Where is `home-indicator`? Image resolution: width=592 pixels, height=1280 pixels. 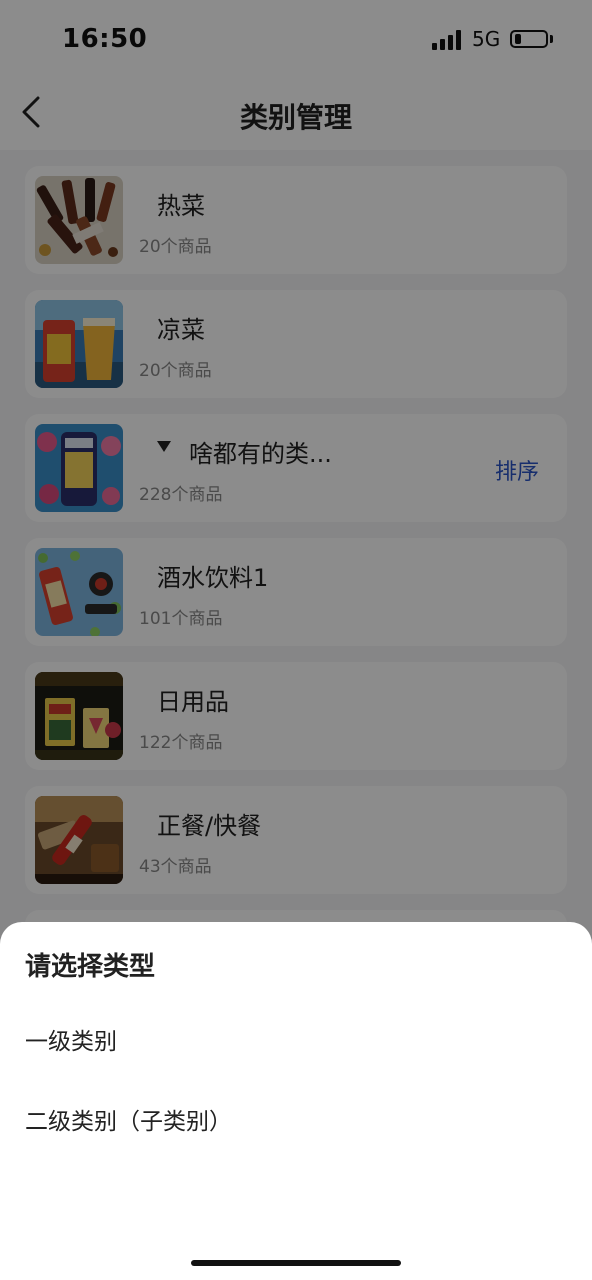
home-indicator is located at coordinates (296, 1263).